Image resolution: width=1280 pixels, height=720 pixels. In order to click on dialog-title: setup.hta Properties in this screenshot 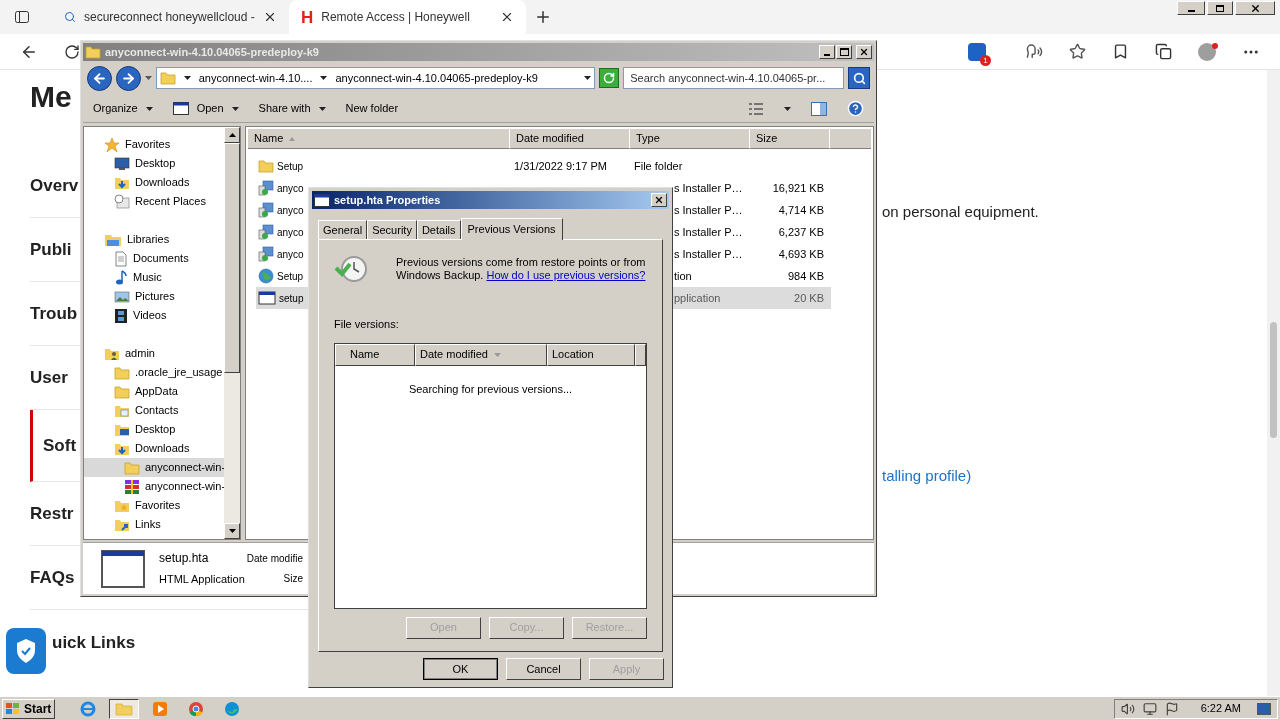, I will do `click(388, 200)`.